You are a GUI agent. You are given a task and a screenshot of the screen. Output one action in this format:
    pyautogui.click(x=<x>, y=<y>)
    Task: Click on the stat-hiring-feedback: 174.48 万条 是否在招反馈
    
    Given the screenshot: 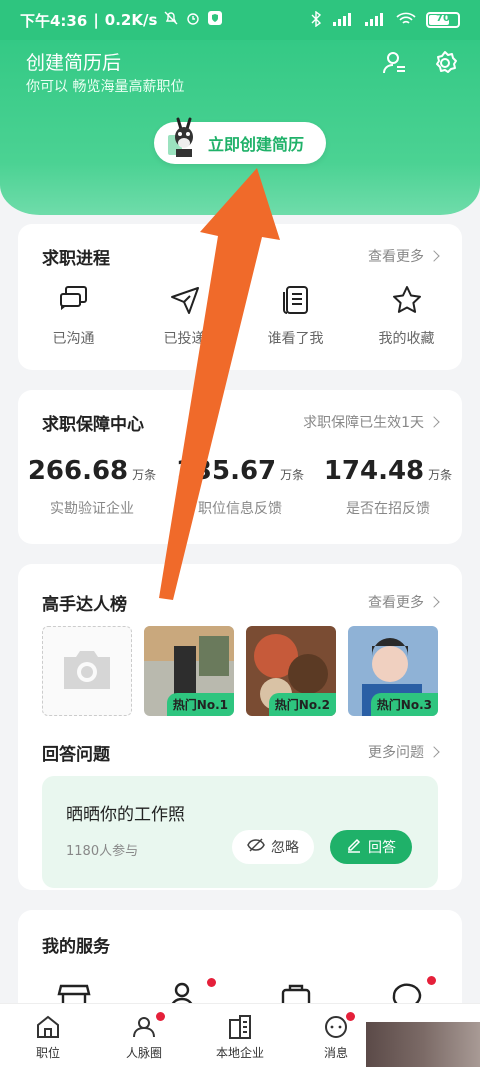 What is the action you would take?
    pyautogui.click(x=388, y=487)
    